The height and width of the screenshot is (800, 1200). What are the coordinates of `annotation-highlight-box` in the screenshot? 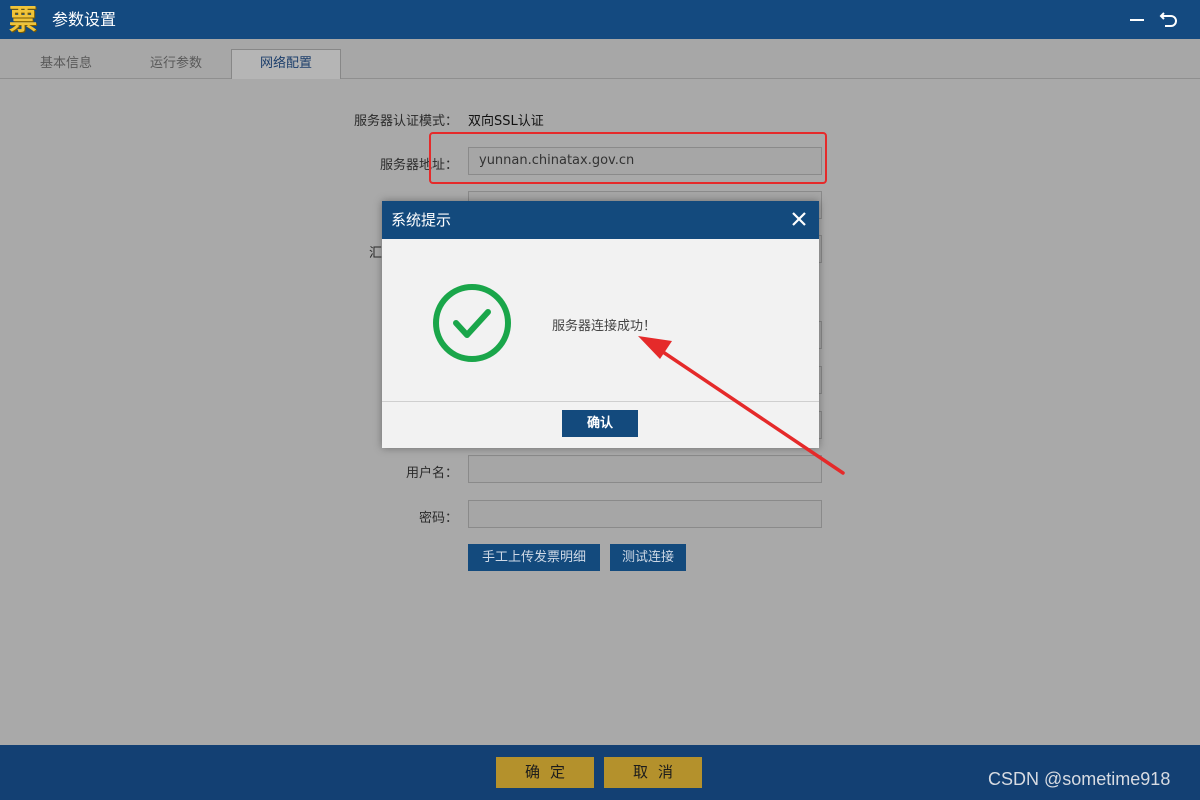 It's located at (628, 158).